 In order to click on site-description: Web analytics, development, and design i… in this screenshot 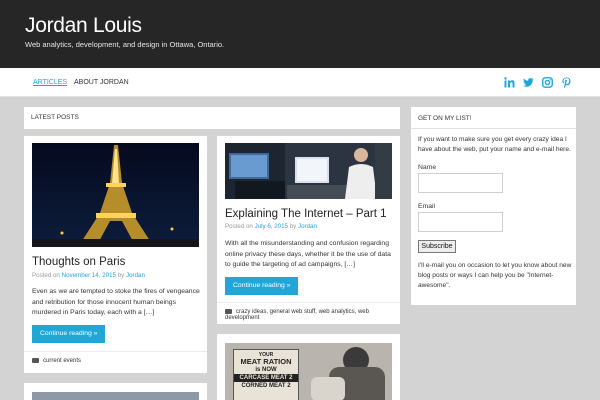, I will do `click(125, 44)`.